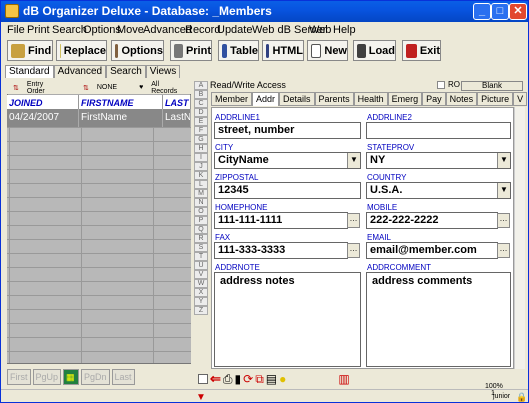 This screenshot has height=403, width=529. I want to click on alpha-index-a: A, so click(201, 85).